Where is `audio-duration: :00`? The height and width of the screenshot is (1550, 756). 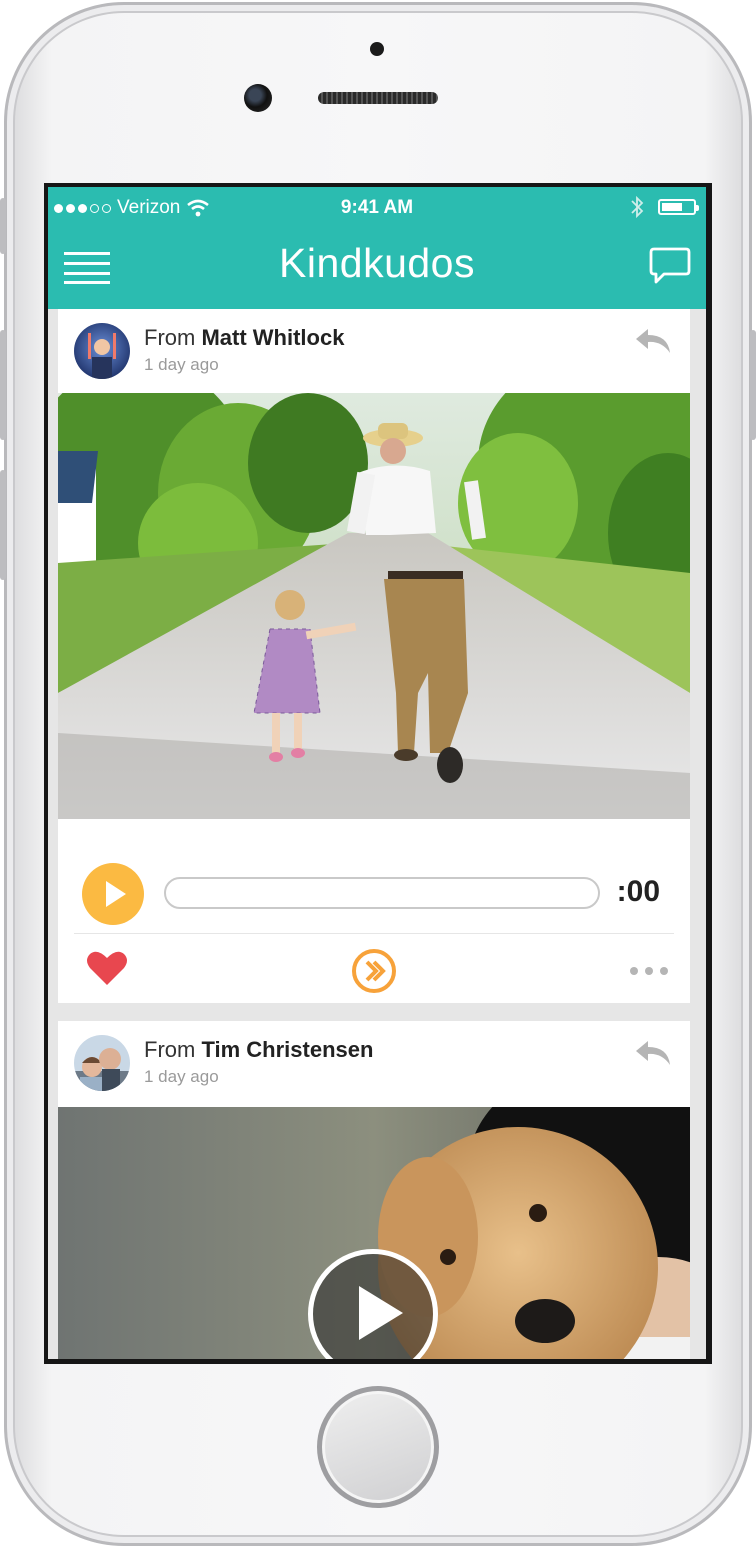 audio-duration: :00 is located at coordinates (638, 891).